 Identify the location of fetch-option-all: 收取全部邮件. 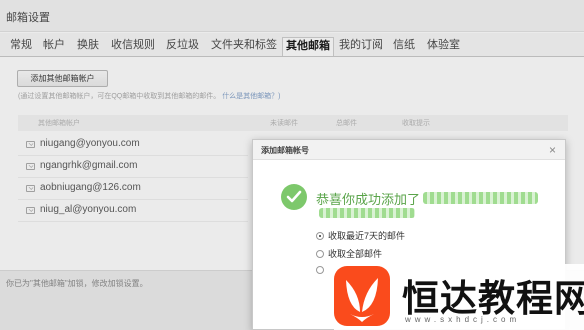
(349, 253).